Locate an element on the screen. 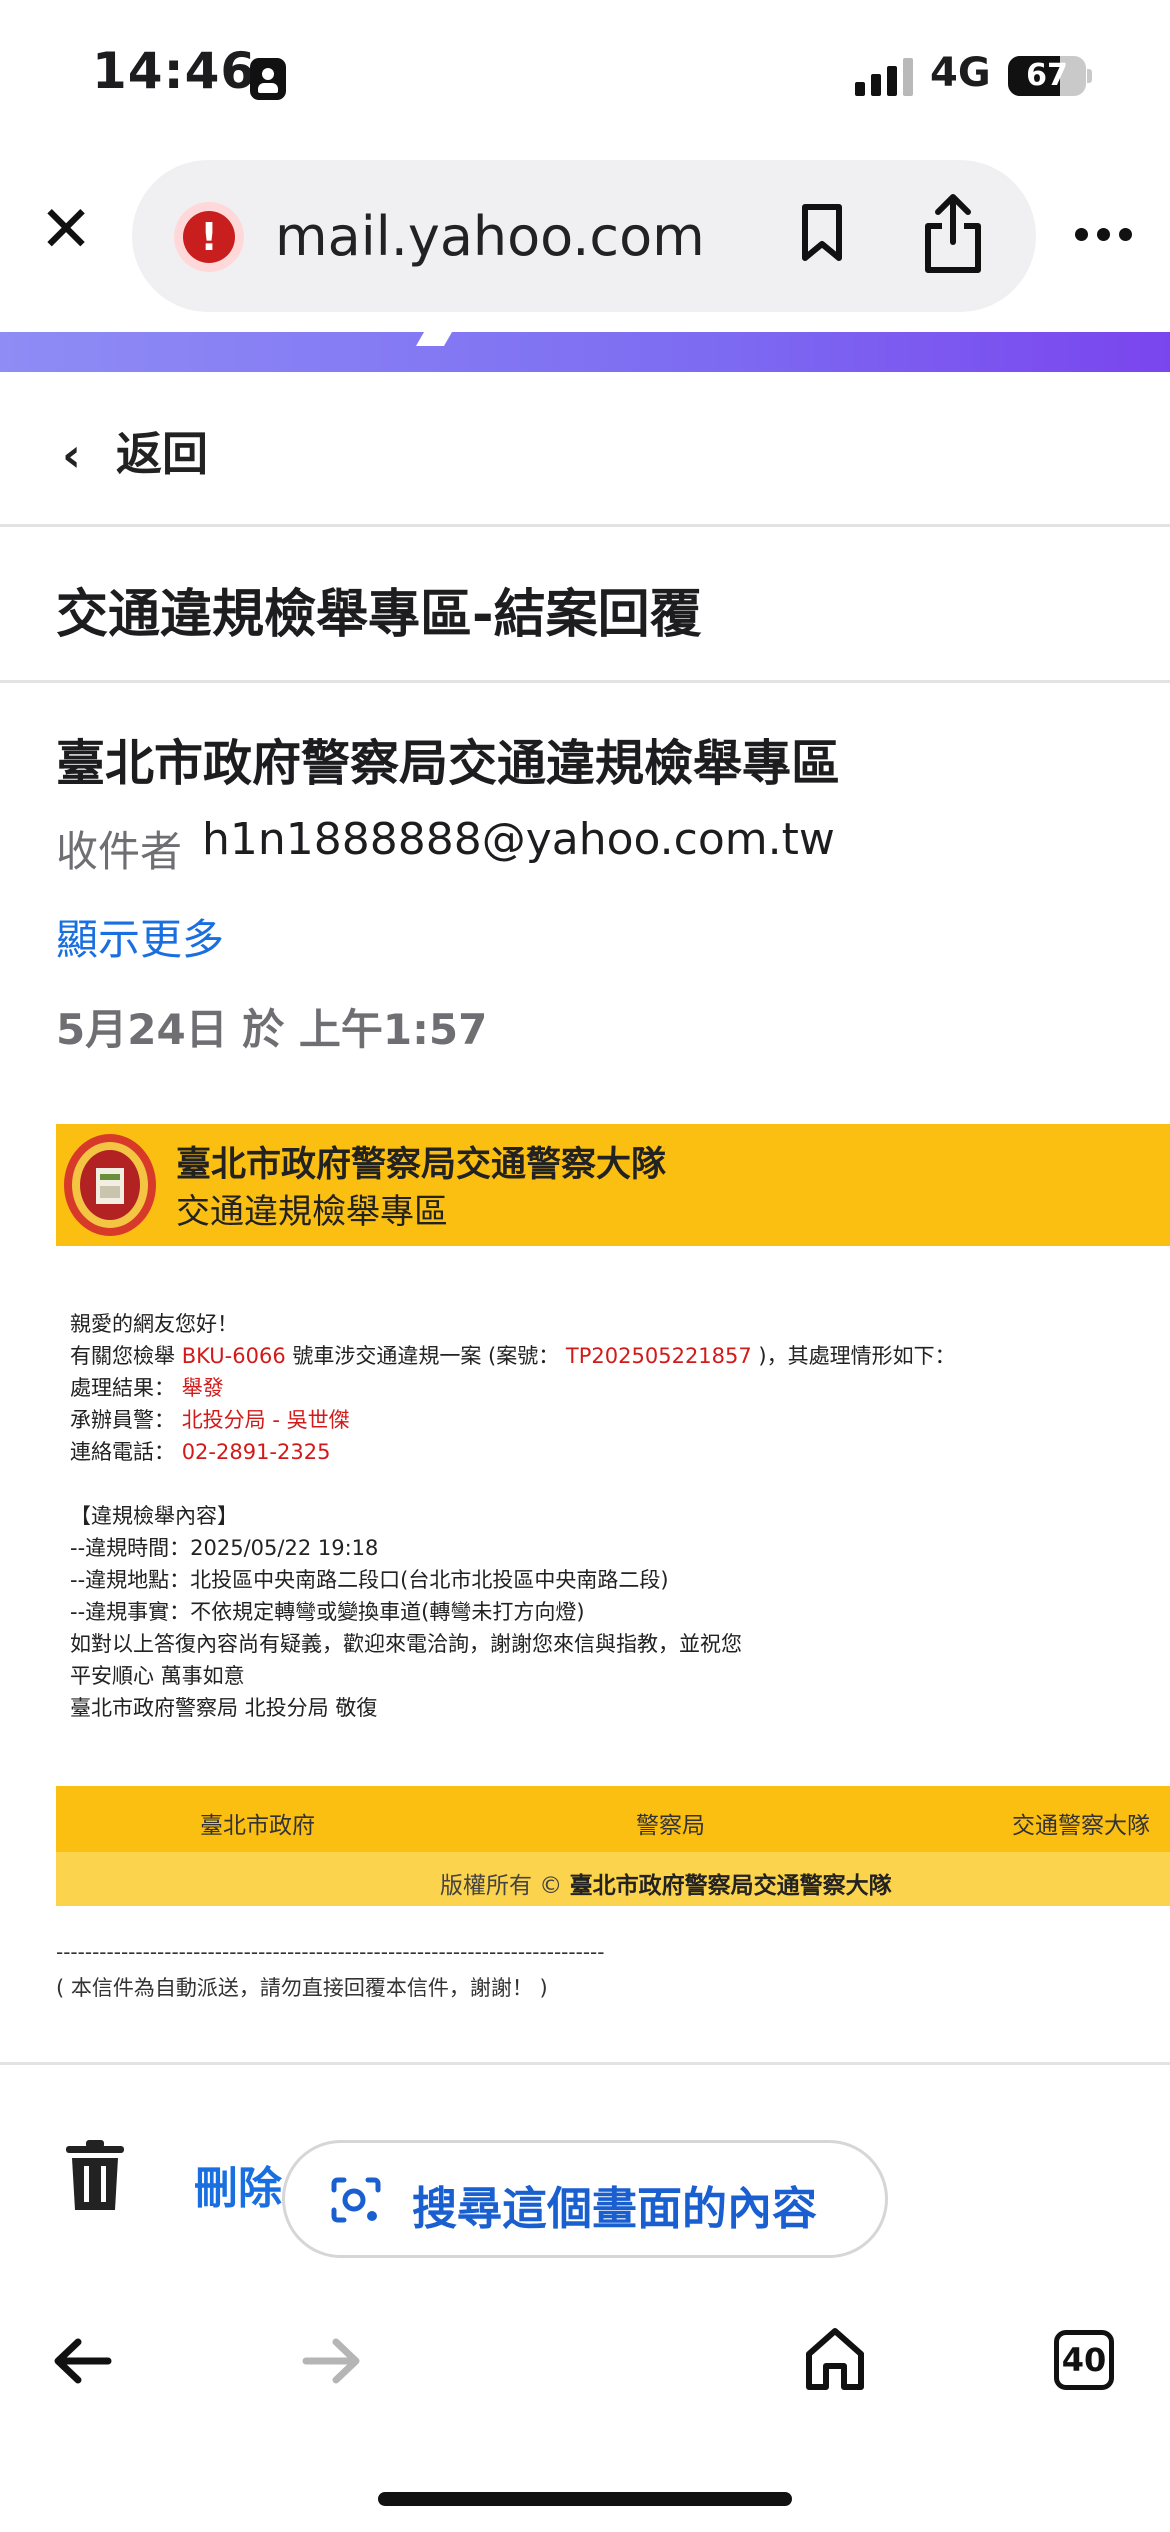 This screenshot has height=2532, width=1170. more-icon is located at coordinates (1105, 235).